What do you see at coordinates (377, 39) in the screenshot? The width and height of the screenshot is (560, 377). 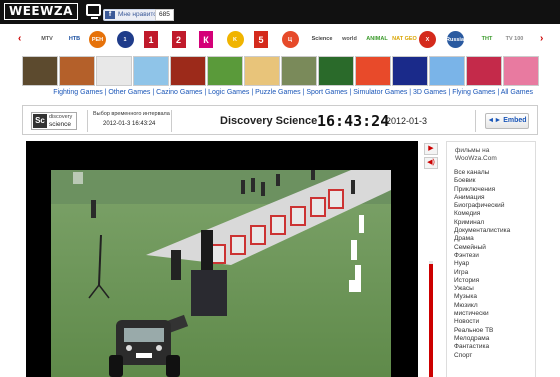 I see `green-logo: ANIMAL` at bounding box center [377, 39].